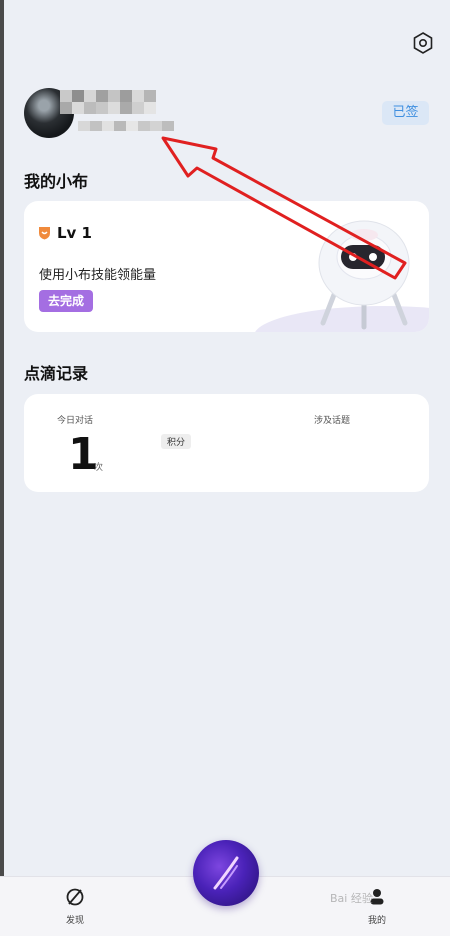  What do you see at coordinates (74, 921) in the screenshot?
I see `nav-discover-label: 发现` at bounding box center [74, 921].